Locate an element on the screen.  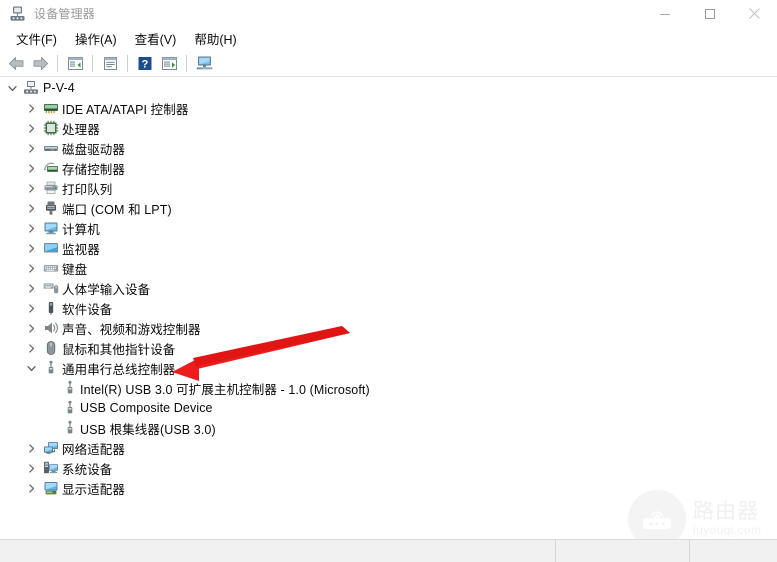
tree-node-label: 计算机 is located at coordinates (81, 229).